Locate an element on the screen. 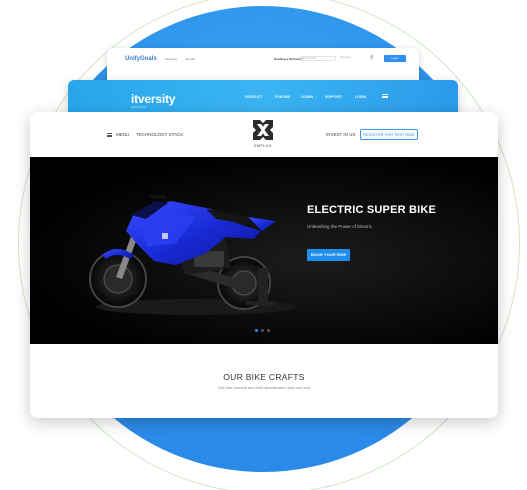 The width and height of the screenshot is (527, 490). emflux-logo-icon is located at coordinates (263, 130).